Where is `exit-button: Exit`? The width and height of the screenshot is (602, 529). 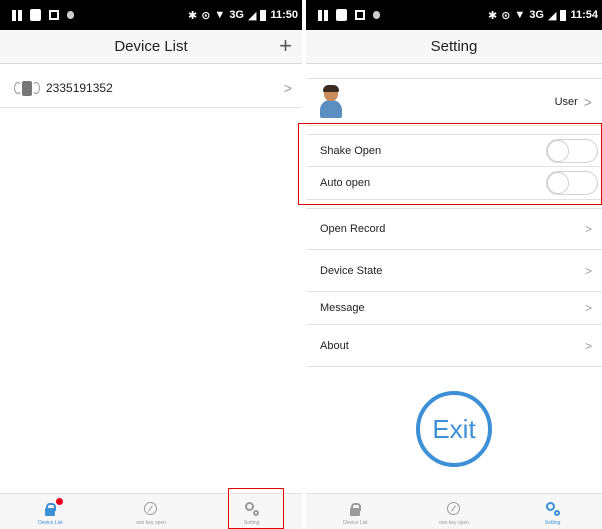
exit-button: Exit is located at coordinates (454, 429).